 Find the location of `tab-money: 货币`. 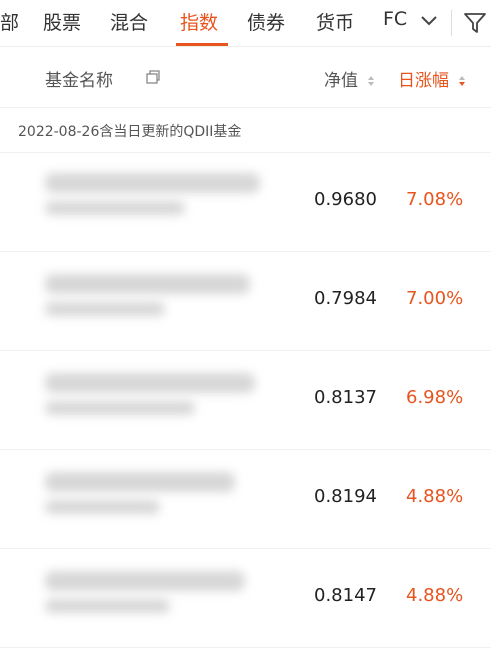

tab-money: 货币 is located at coordinates (335, 21).